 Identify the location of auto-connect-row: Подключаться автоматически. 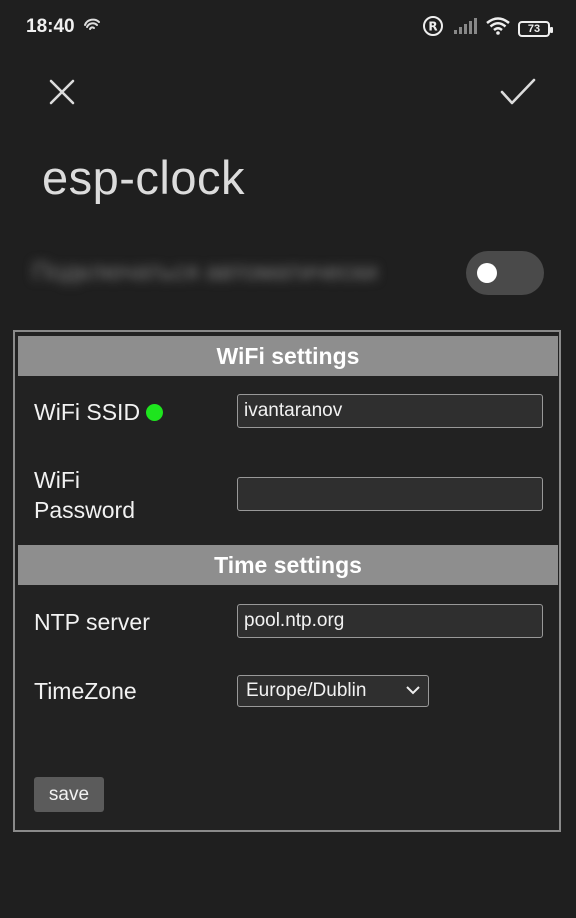
(287, 274).